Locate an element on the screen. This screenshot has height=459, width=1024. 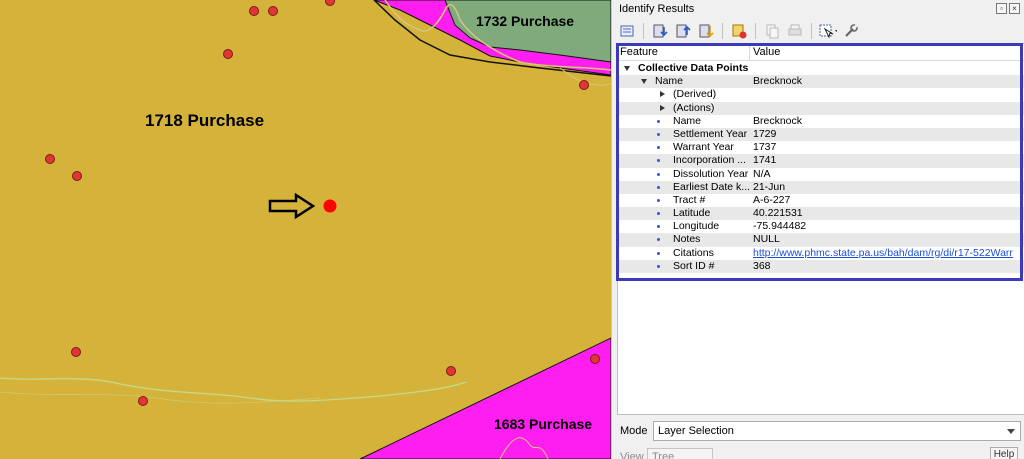
layer-name: Collective Data Points is located at coordinates (693, 68).